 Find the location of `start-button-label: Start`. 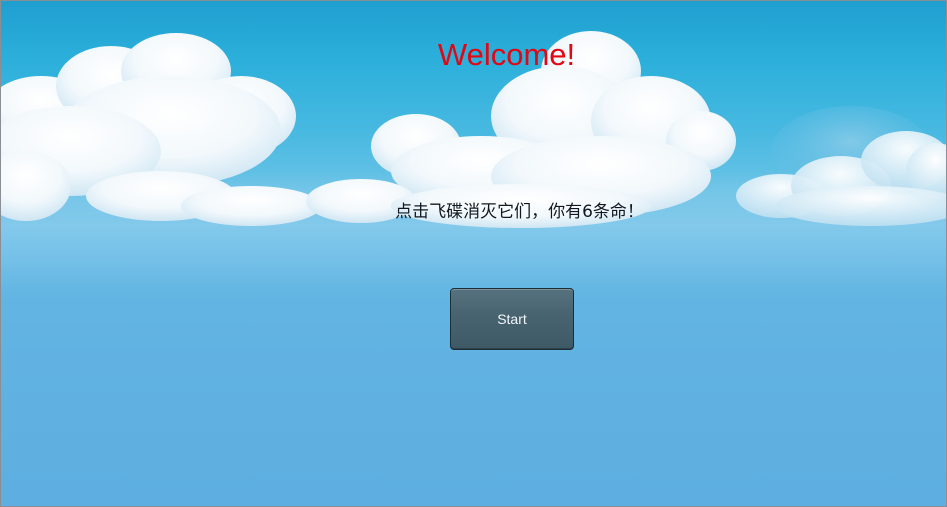

start-button-label: Start is located at coordinates (512, 319).